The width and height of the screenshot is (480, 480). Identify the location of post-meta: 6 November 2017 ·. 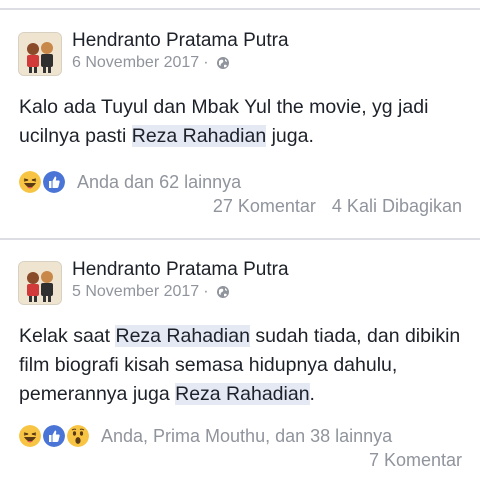
(151, 63).